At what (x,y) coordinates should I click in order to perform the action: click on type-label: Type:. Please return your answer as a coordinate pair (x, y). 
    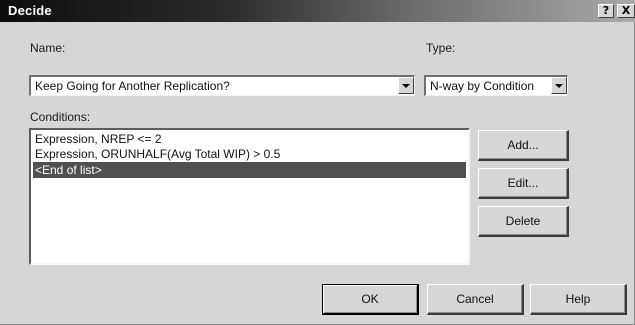
    Looking at the image, I should click on (441, 48).